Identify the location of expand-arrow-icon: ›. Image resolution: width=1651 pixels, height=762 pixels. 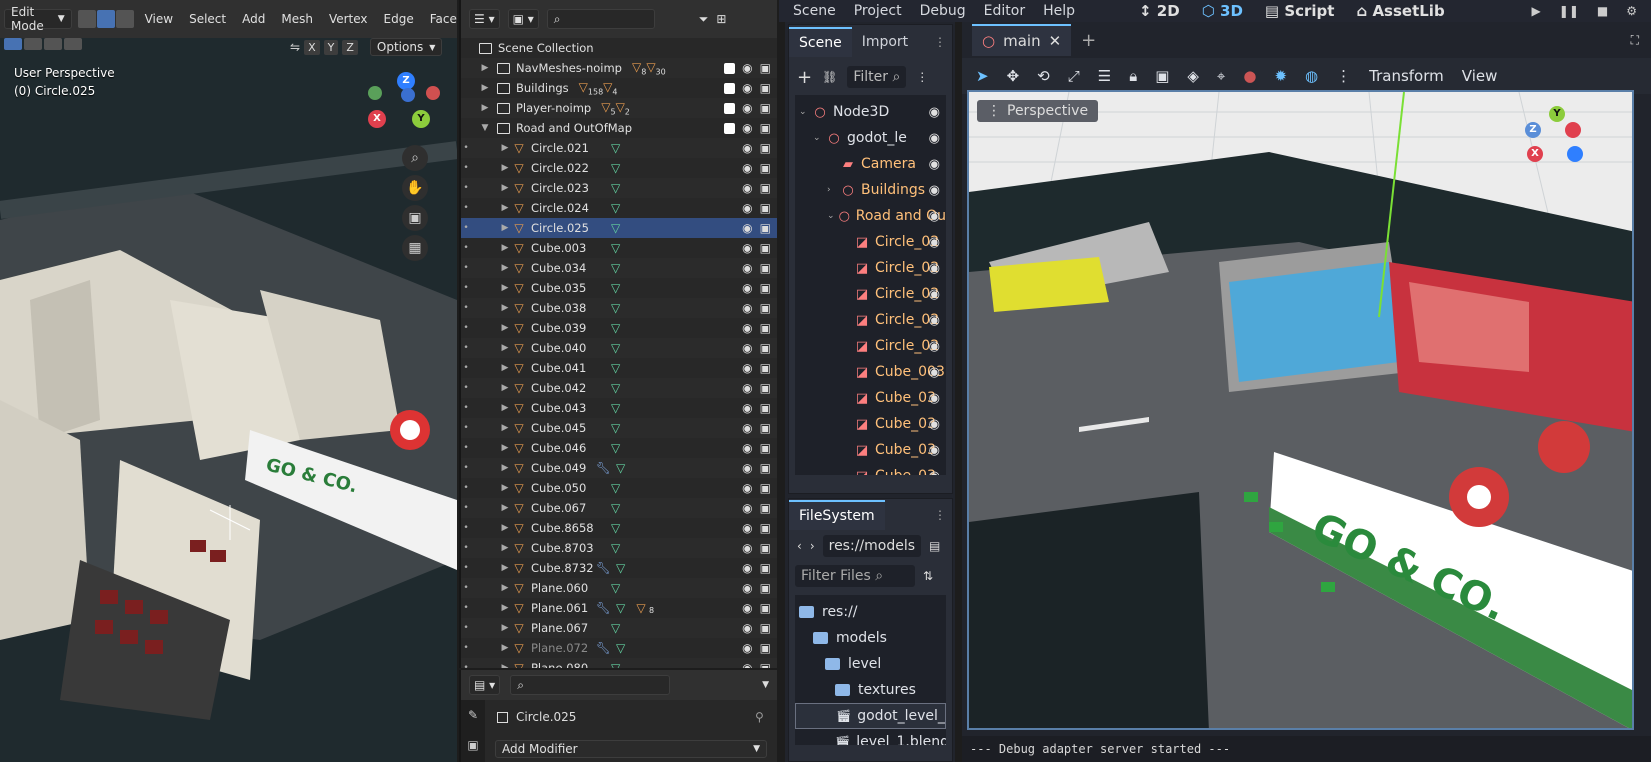
(833, 190).